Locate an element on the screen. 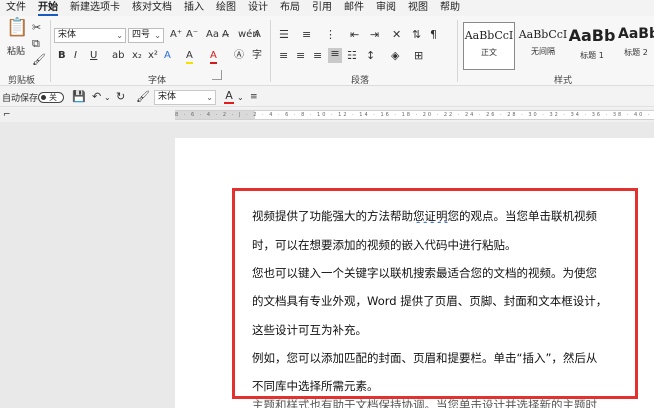 This screenshot has height=408, width=654. autosave-label: 自动保存 is located at coordinates (20, 99).